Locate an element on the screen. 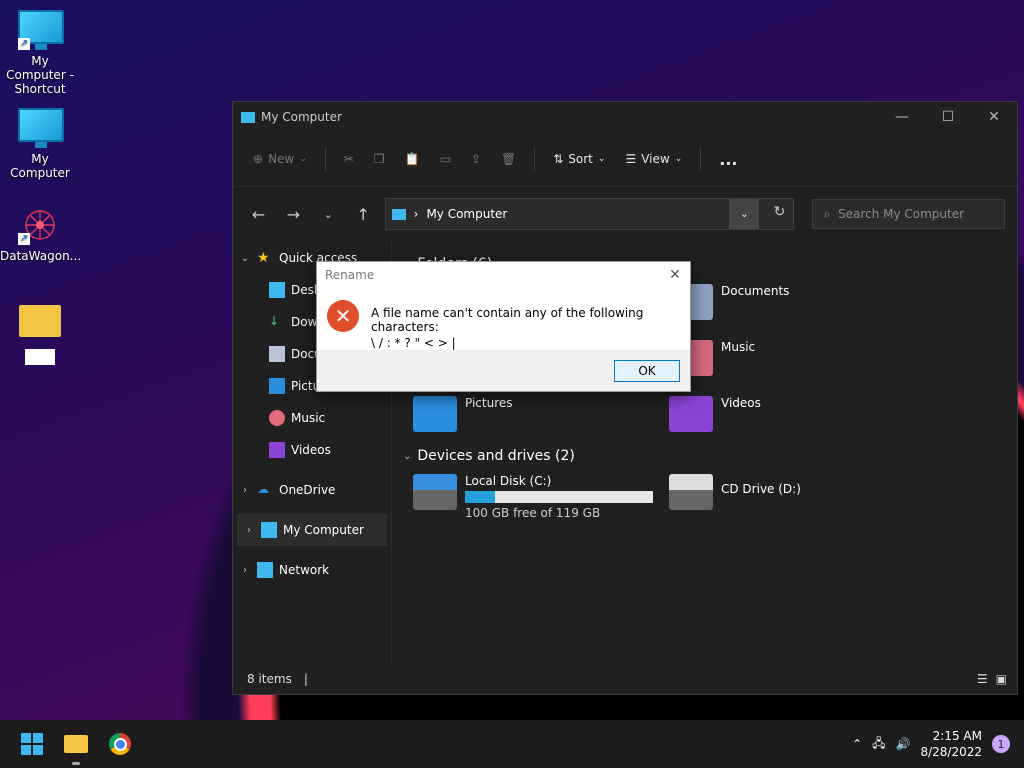 This screenshot has width=1024, height=768. maximize-button: ☐ is located at coordinates (948, 117).